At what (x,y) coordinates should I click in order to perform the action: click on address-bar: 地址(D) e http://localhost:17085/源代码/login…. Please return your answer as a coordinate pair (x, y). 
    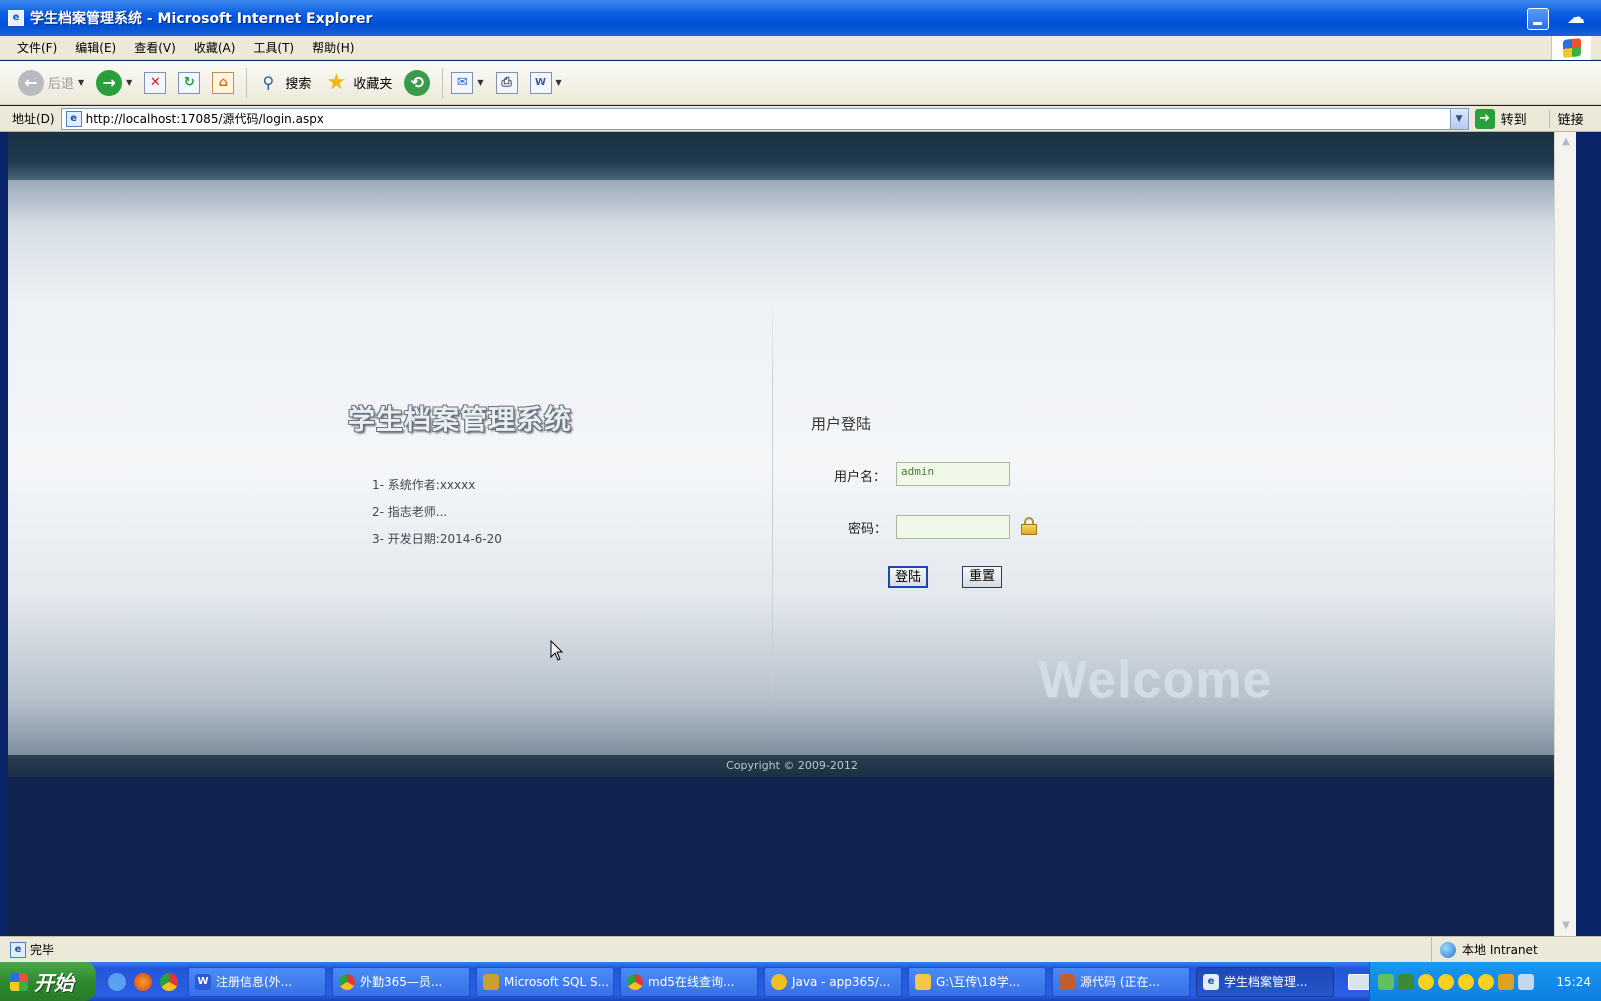
    Looking at the image, I should click on (800, 119).